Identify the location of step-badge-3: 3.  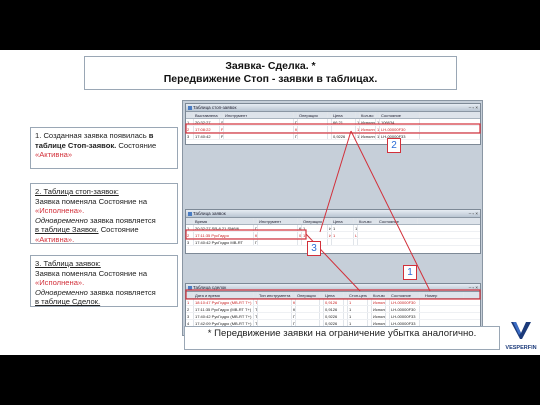
(314, 248).